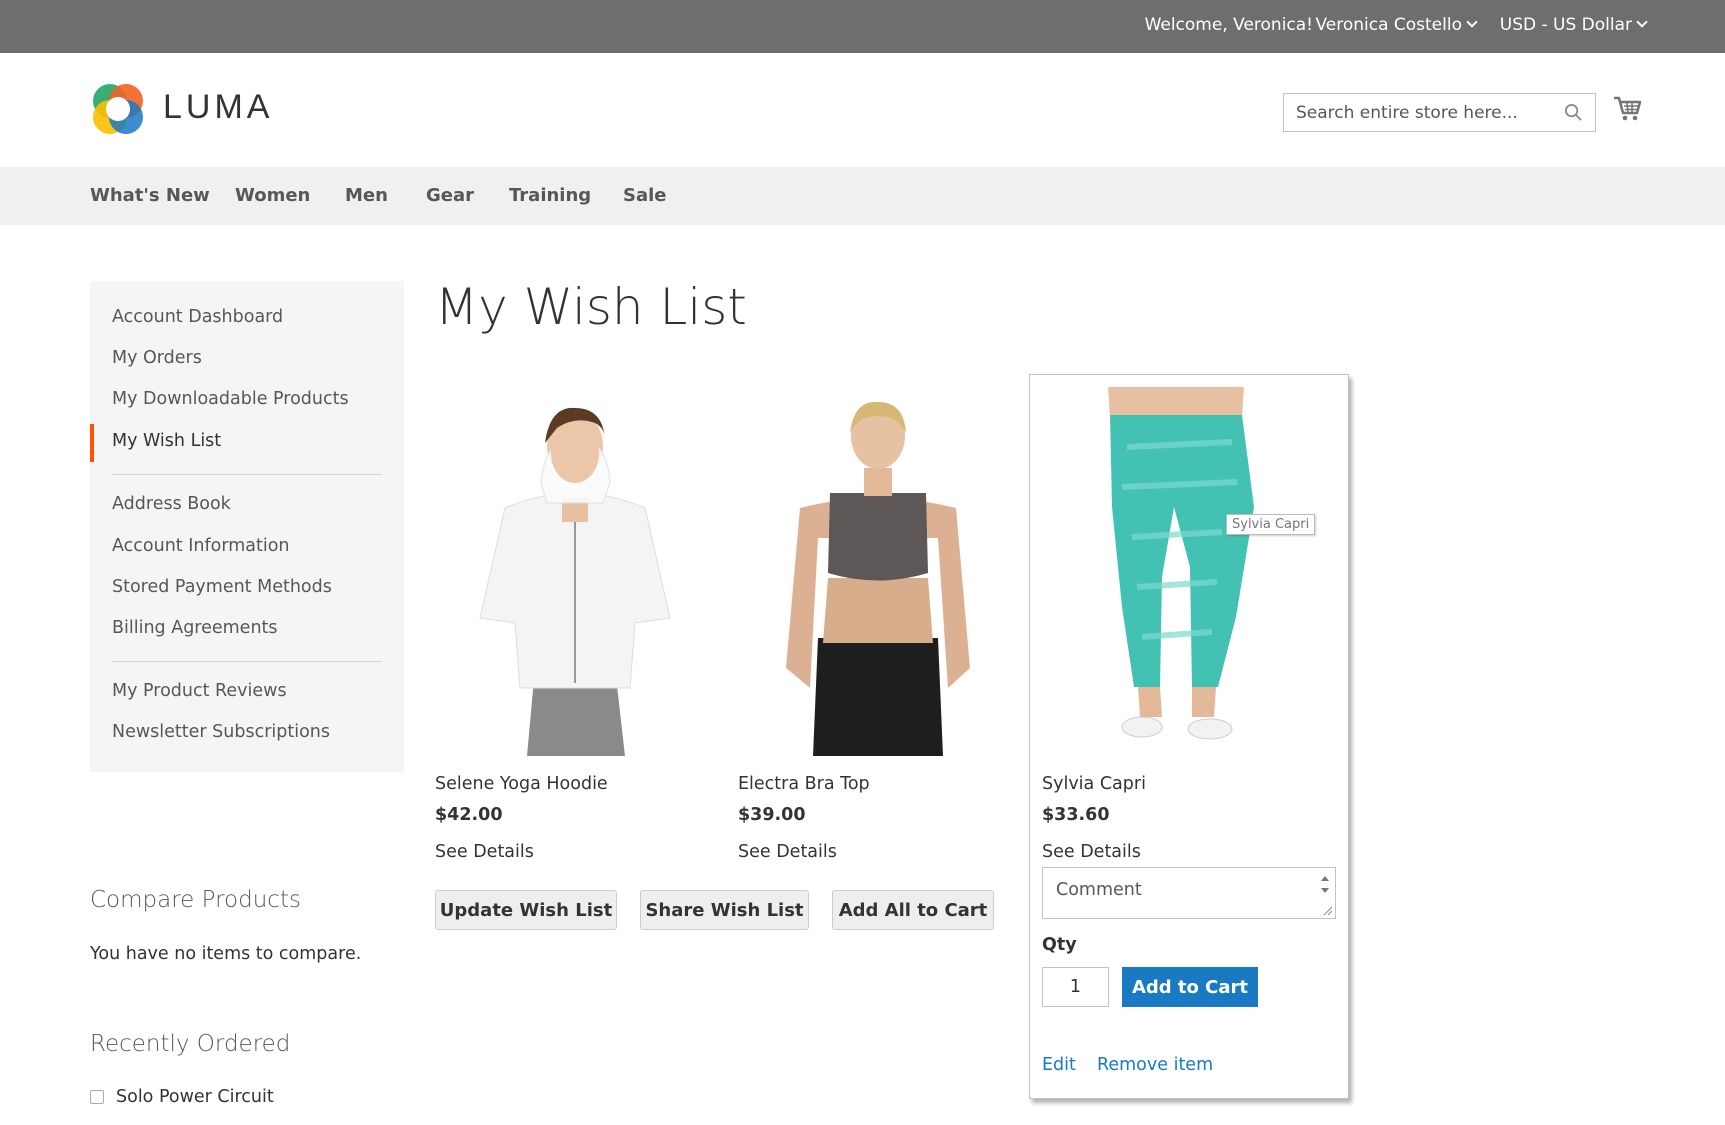 This screenshot has height=1125, width=1725. I want to click on currency-switcher: USD - US Dollar, so click(1573, 25).